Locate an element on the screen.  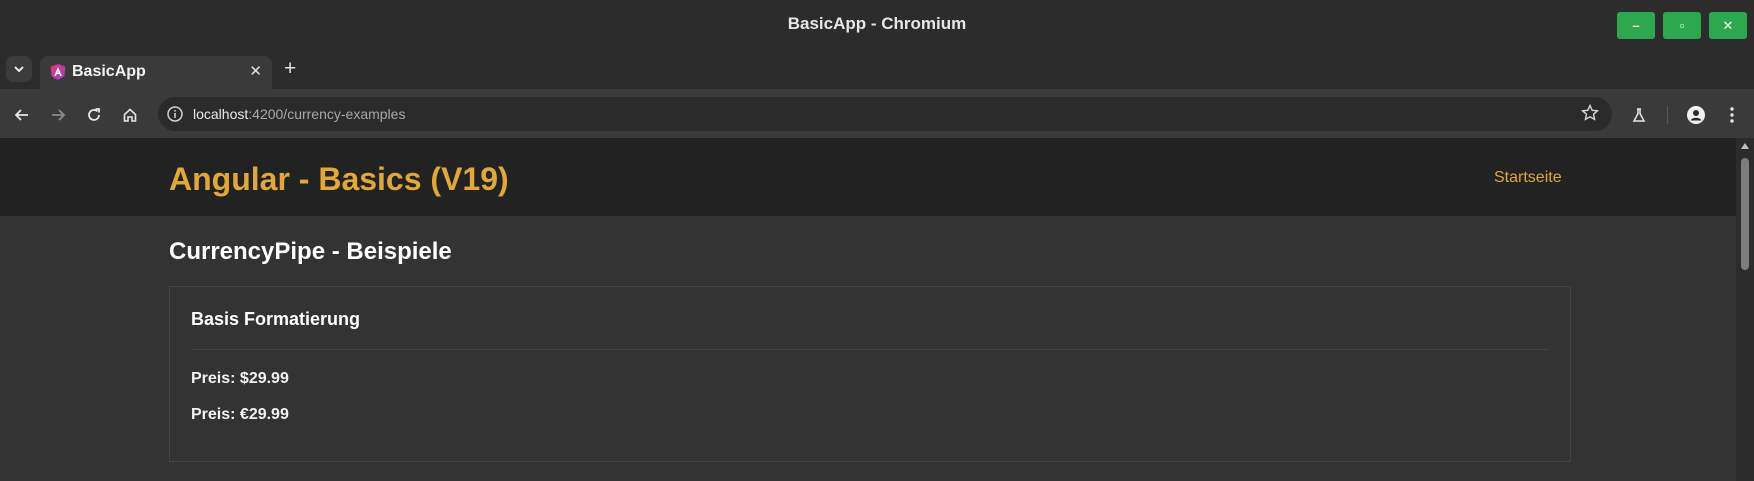
card-title: Basis Formatierung is located at coordinates (276, 319).